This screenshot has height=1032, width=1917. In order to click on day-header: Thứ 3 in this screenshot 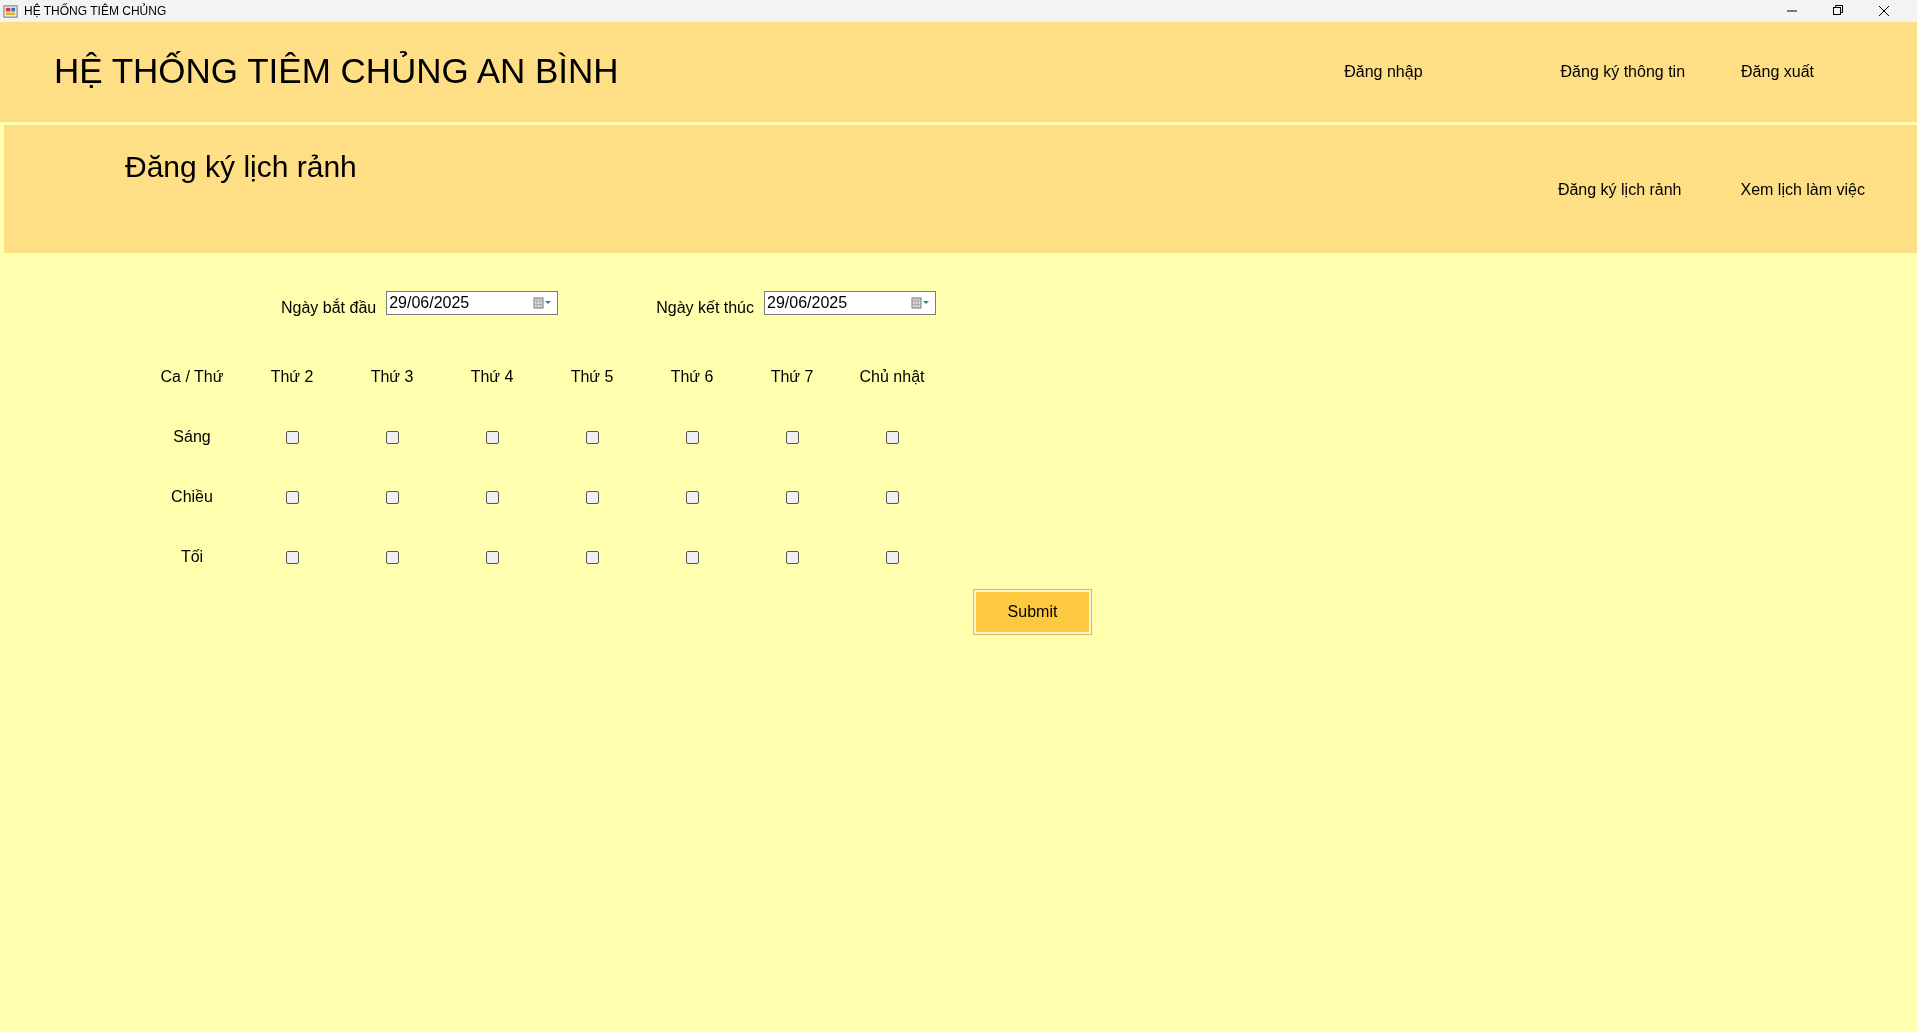, I will do `click(392, 377)`.